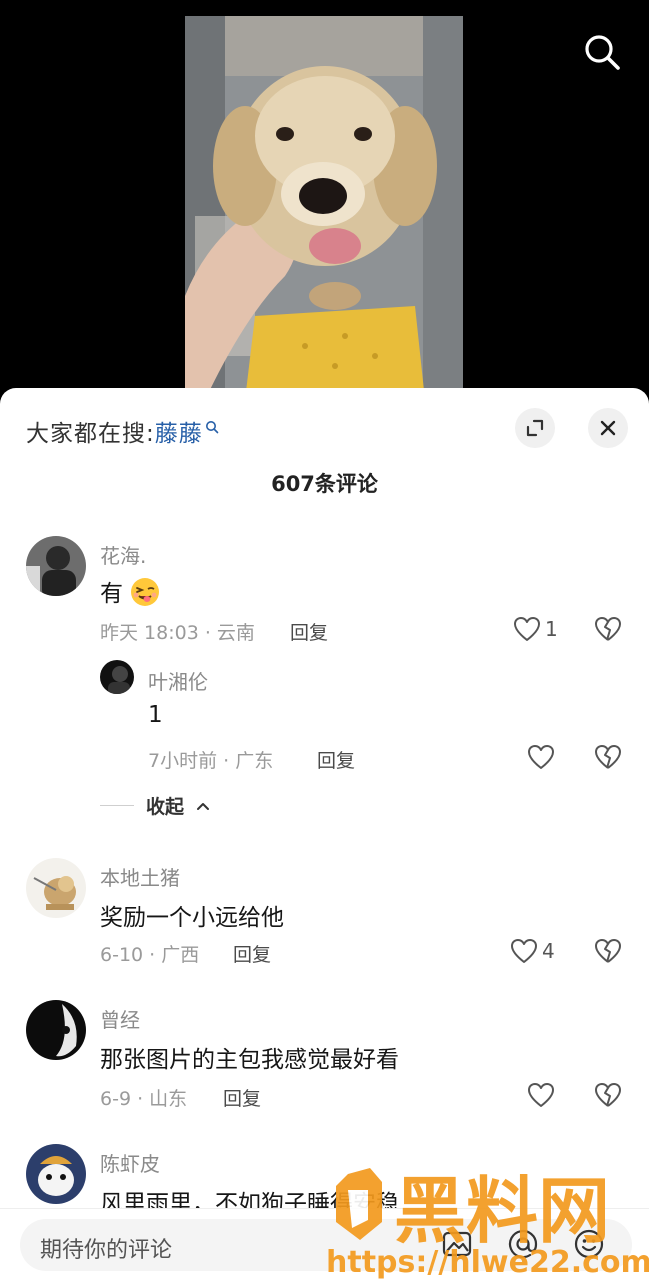  What do you see at coordinates (140, 876) in the screenshot?
I see `comment-username: 本地土猪` at bounding box center [140, 876].